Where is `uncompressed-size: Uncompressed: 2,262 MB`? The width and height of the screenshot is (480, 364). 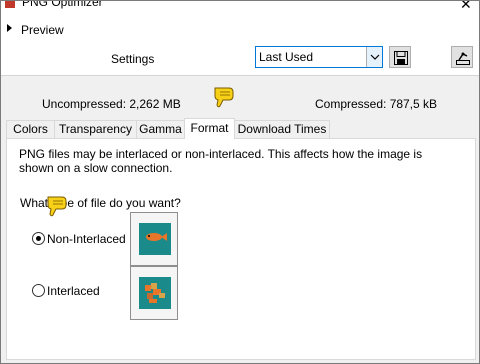
uncompressed-size: Uncompressed: 2,262 MB is located at coordinates (111, 104).